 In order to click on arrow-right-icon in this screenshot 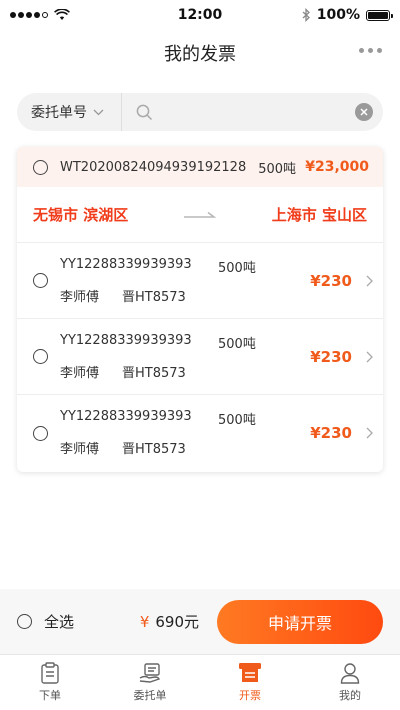, I will do `click(200, 214)`.